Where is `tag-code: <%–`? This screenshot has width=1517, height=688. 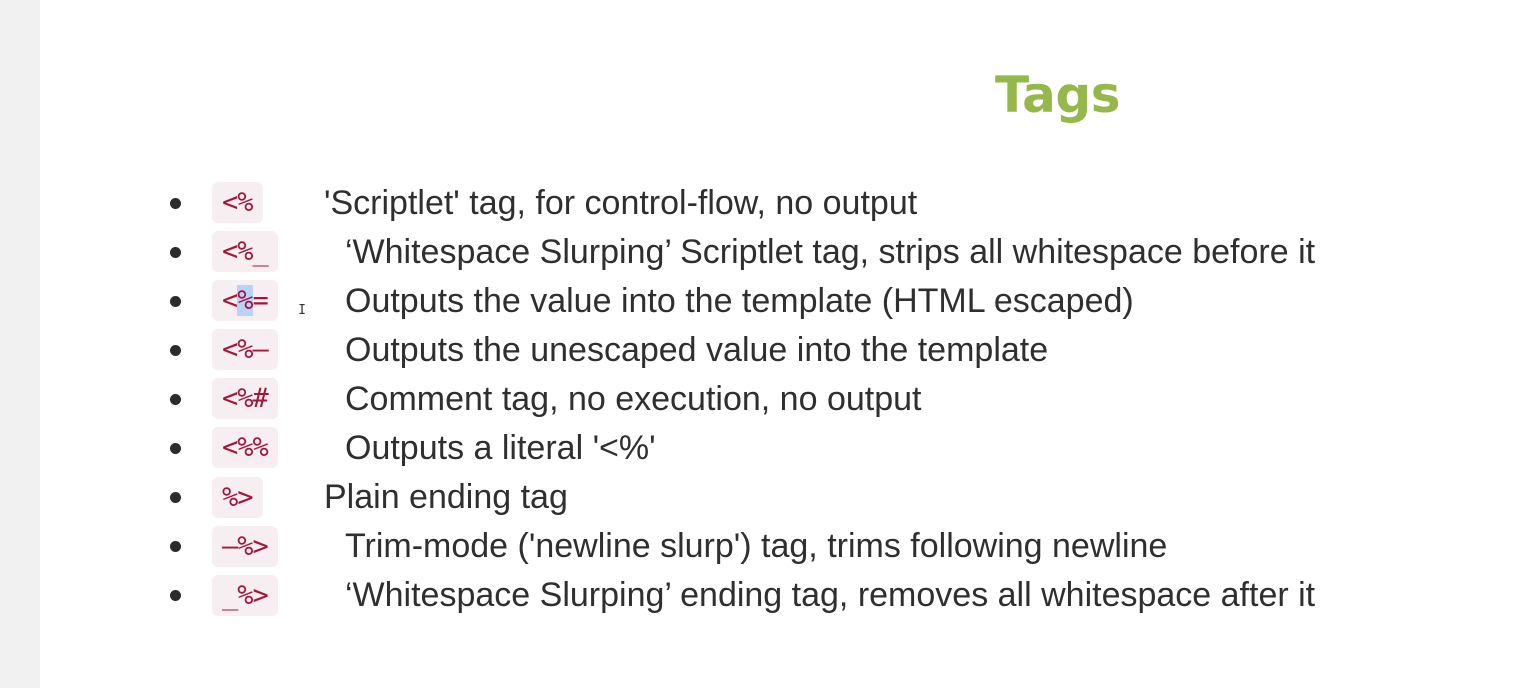
tag-code: <%– is located at coordinates (245, 350).